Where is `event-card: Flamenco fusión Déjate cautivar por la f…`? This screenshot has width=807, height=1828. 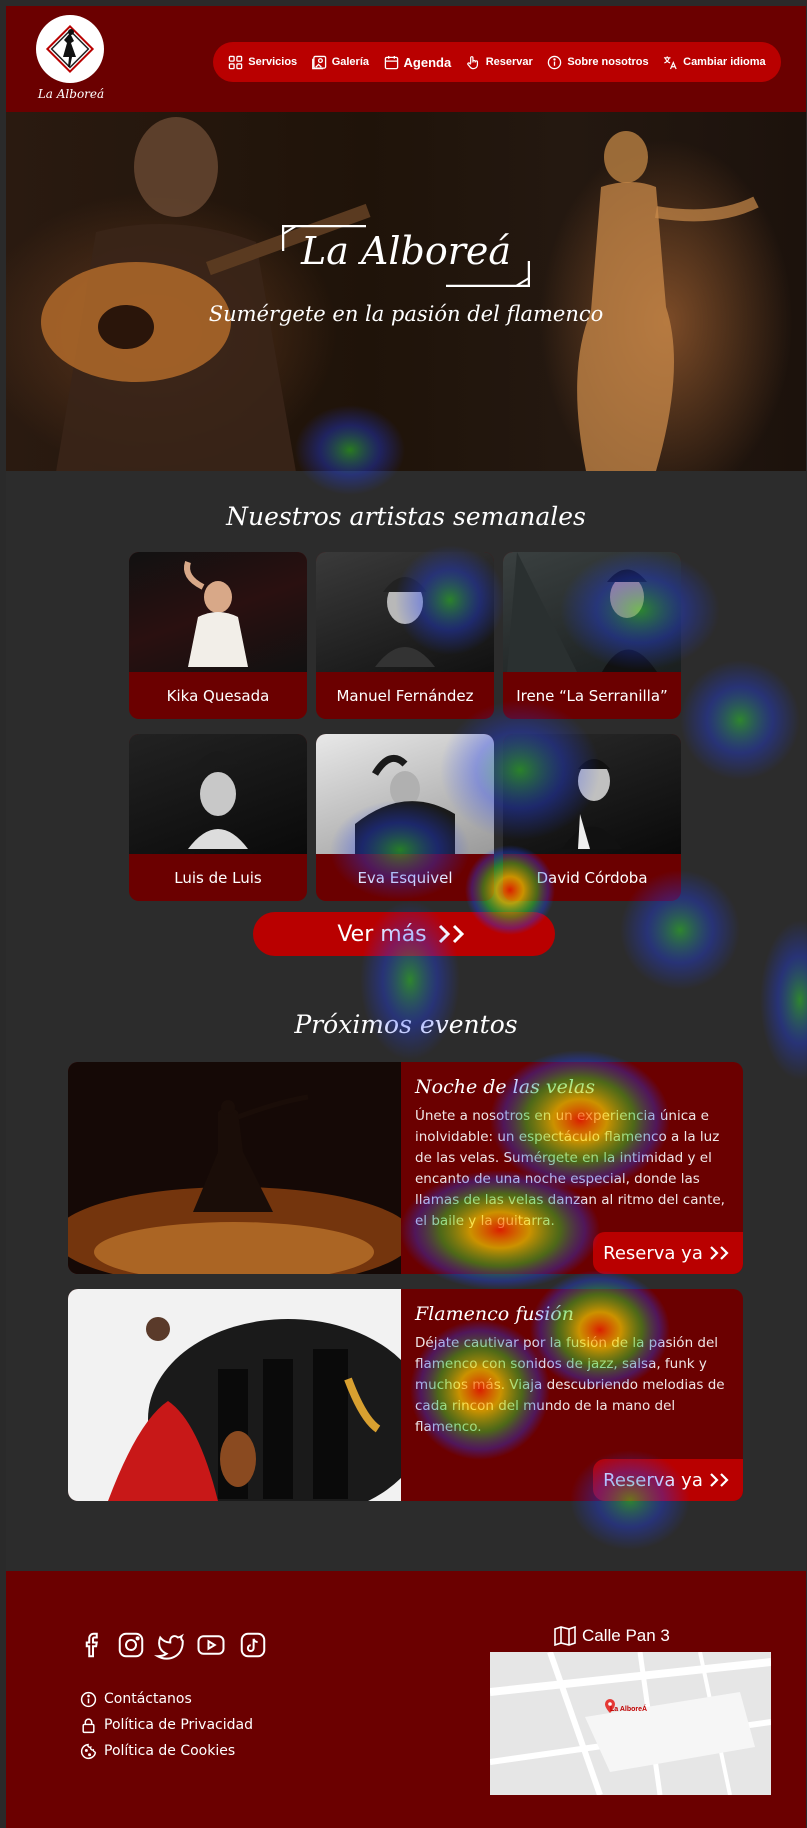
event-card: Flamenco fusión Déjate cautivar por la f… is located at coordinates (405, 1395).